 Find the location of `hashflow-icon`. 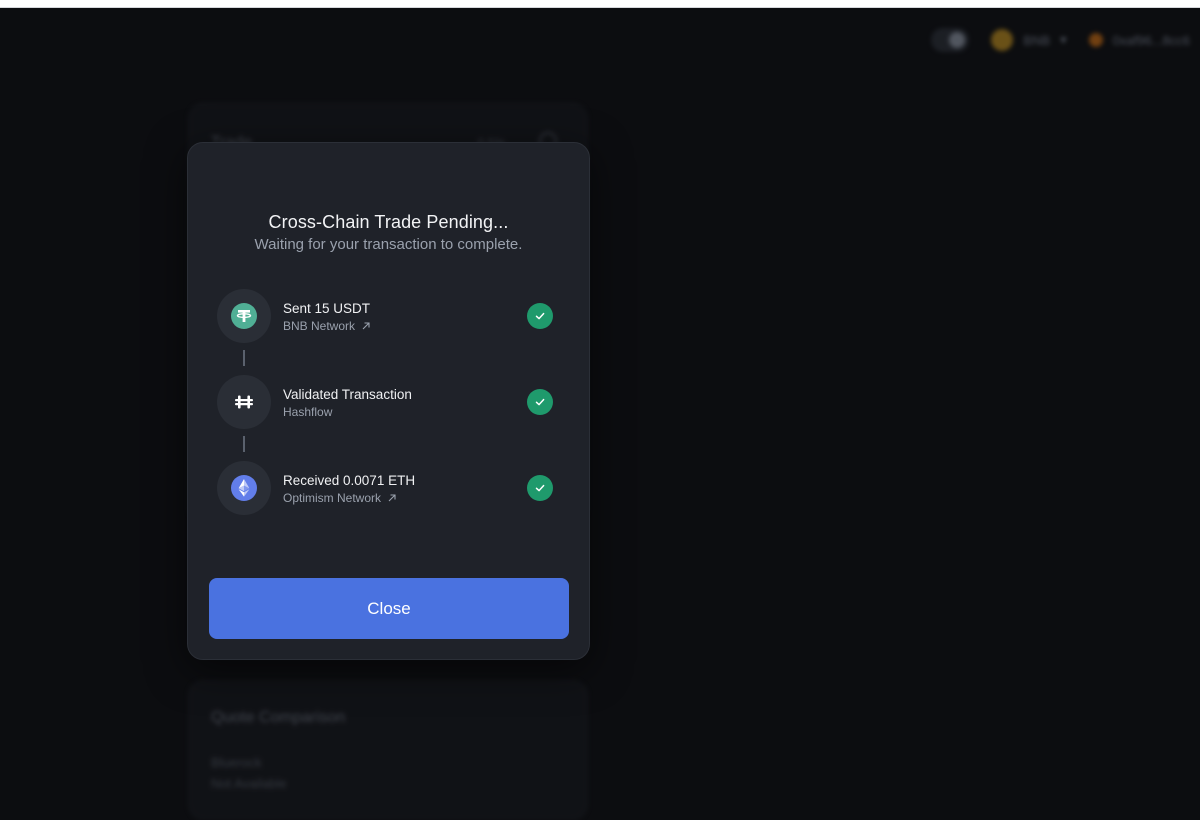

hashflow-icon is located at coordinates (244, 402).